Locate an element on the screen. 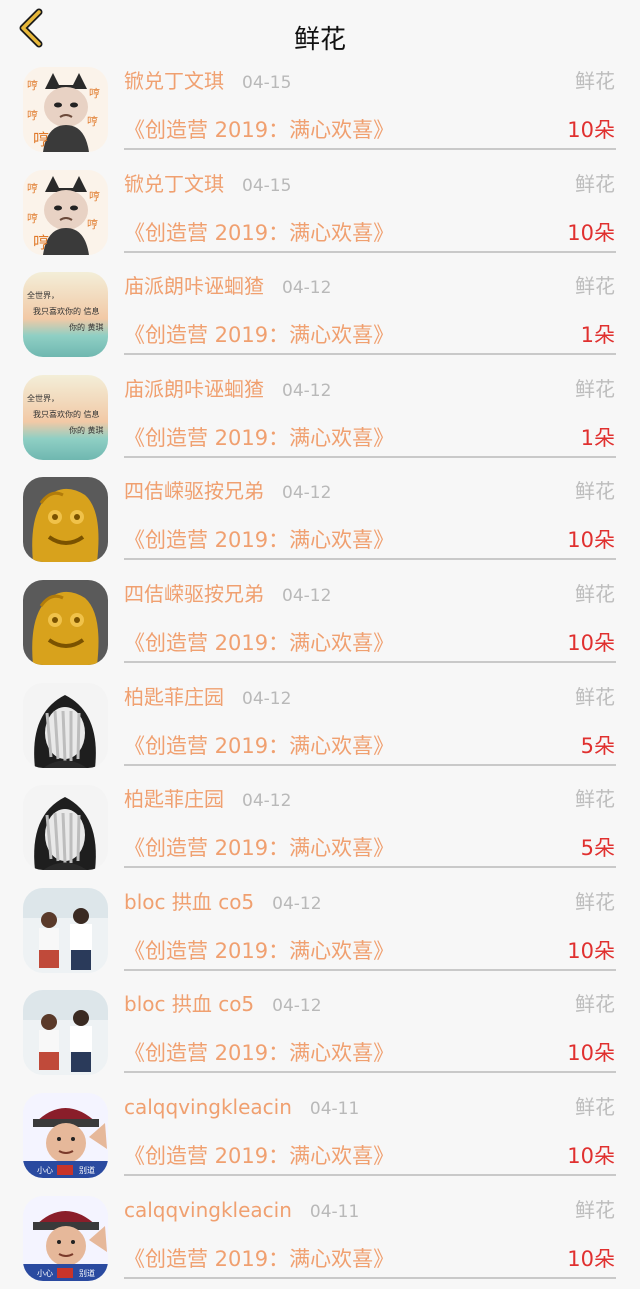 The image size is (640, 1289). sender-name-line: calqqvingkleacin 04-11 is located at coordinates (241, 1108).